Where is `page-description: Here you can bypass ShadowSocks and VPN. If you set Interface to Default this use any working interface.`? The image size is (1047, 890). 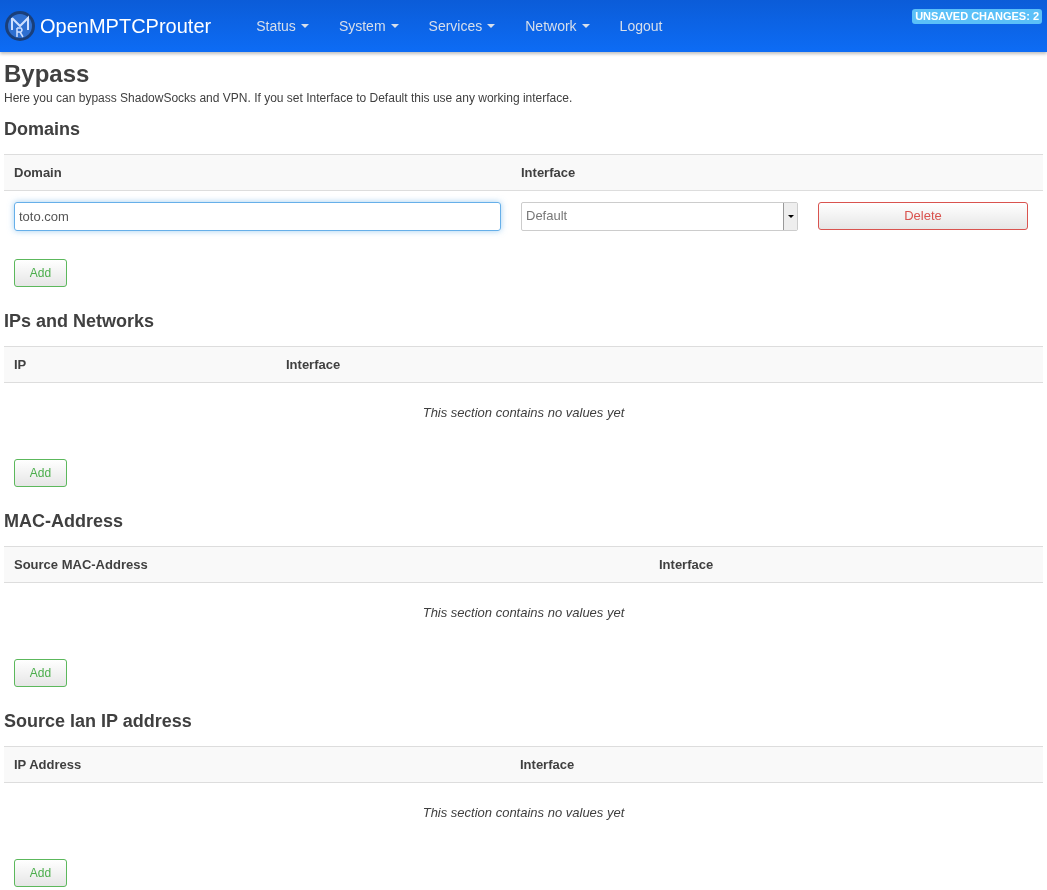
page-description: Here you can bypass ShadowSocks and VPN. If you set Interface to Default this use any working interface. is located at coordinates (289, 98).